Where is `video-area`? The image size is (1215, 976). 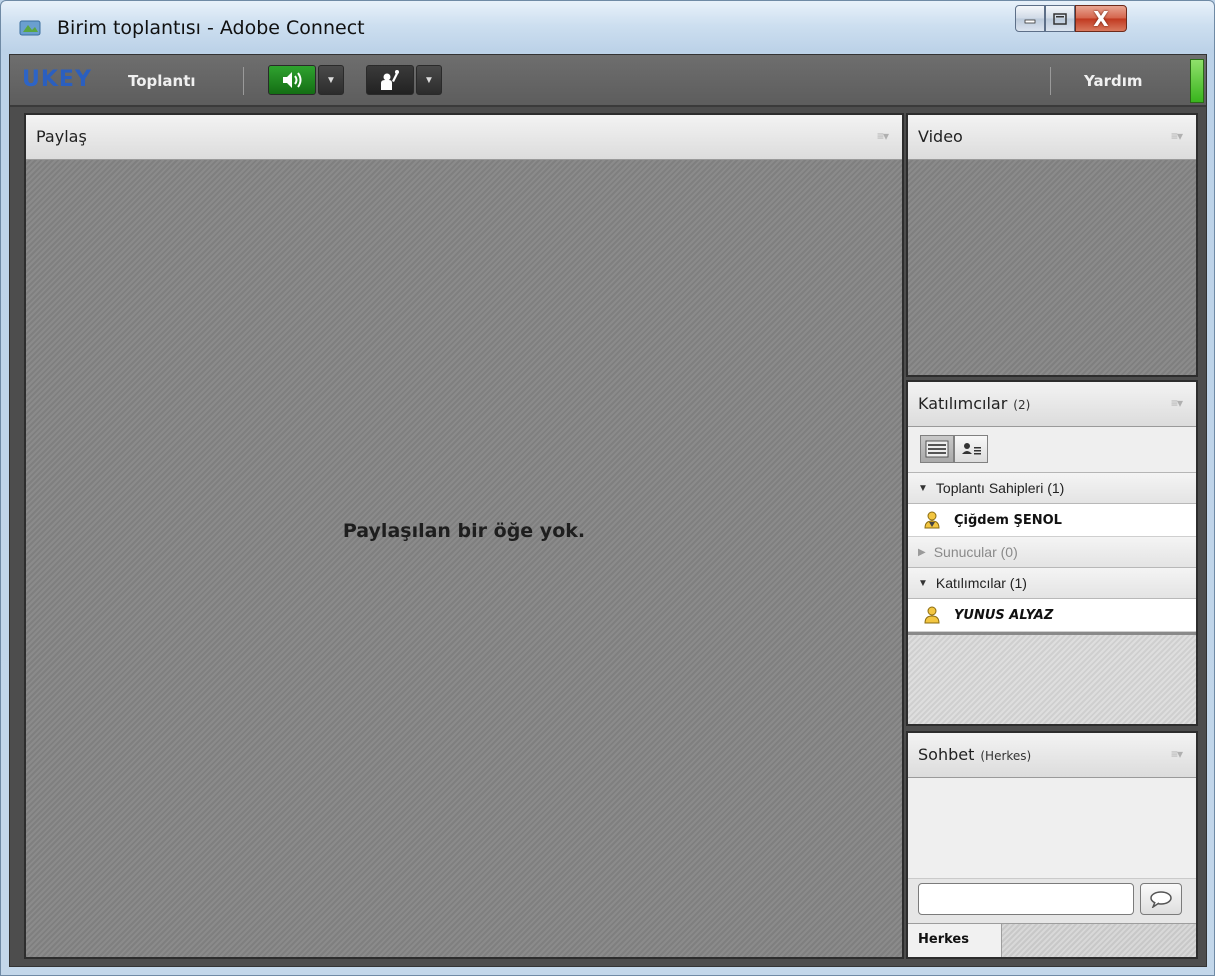
video-area is located at coordinates (1052, 267).